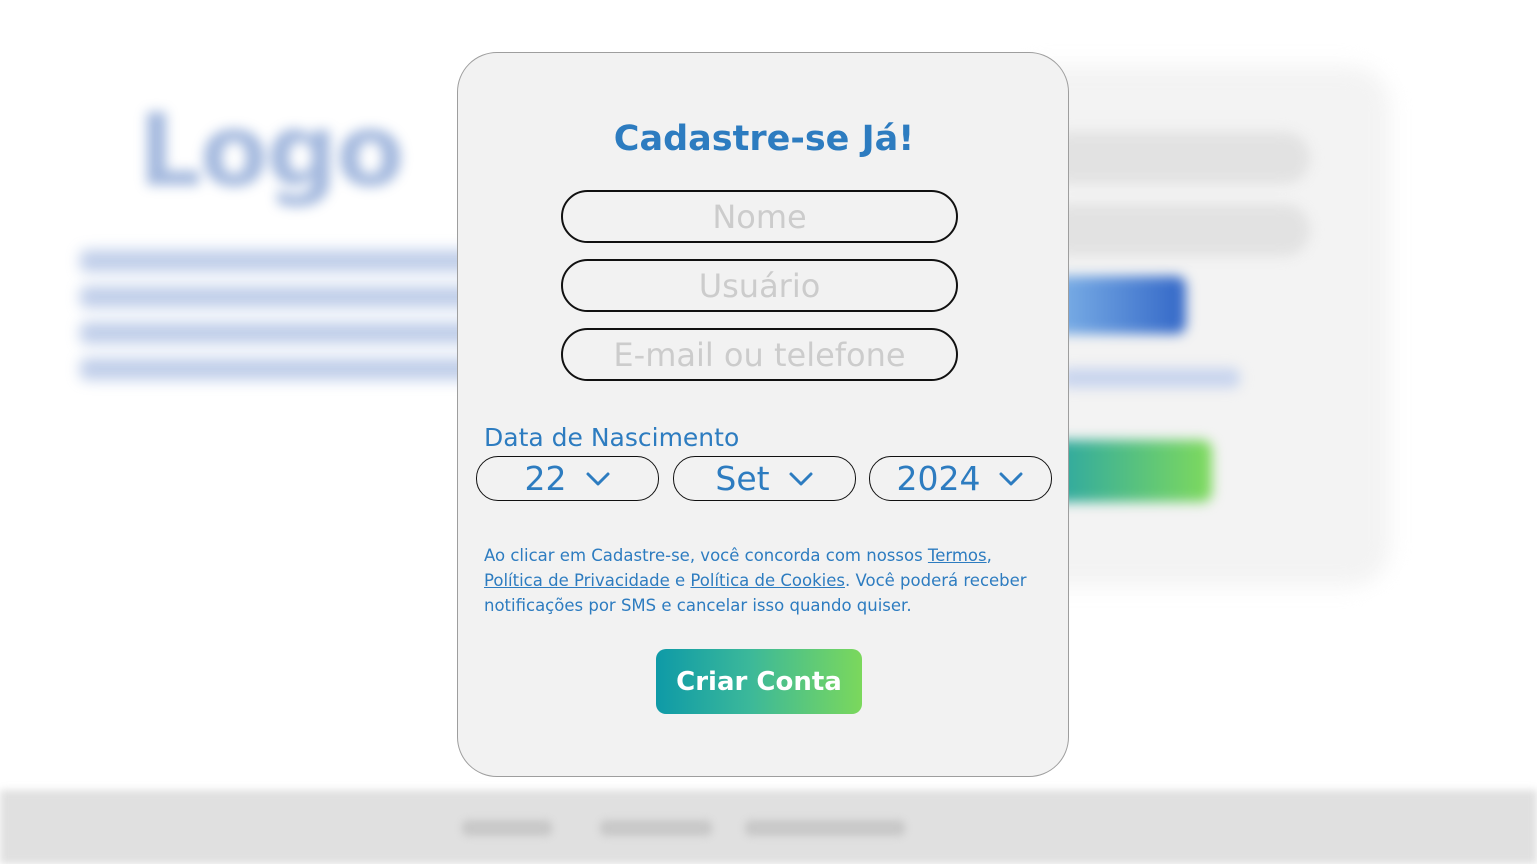 The height and width of the screenshot is (864, 1537). I want to click on birth-day-select: 22, so click(567, 478).